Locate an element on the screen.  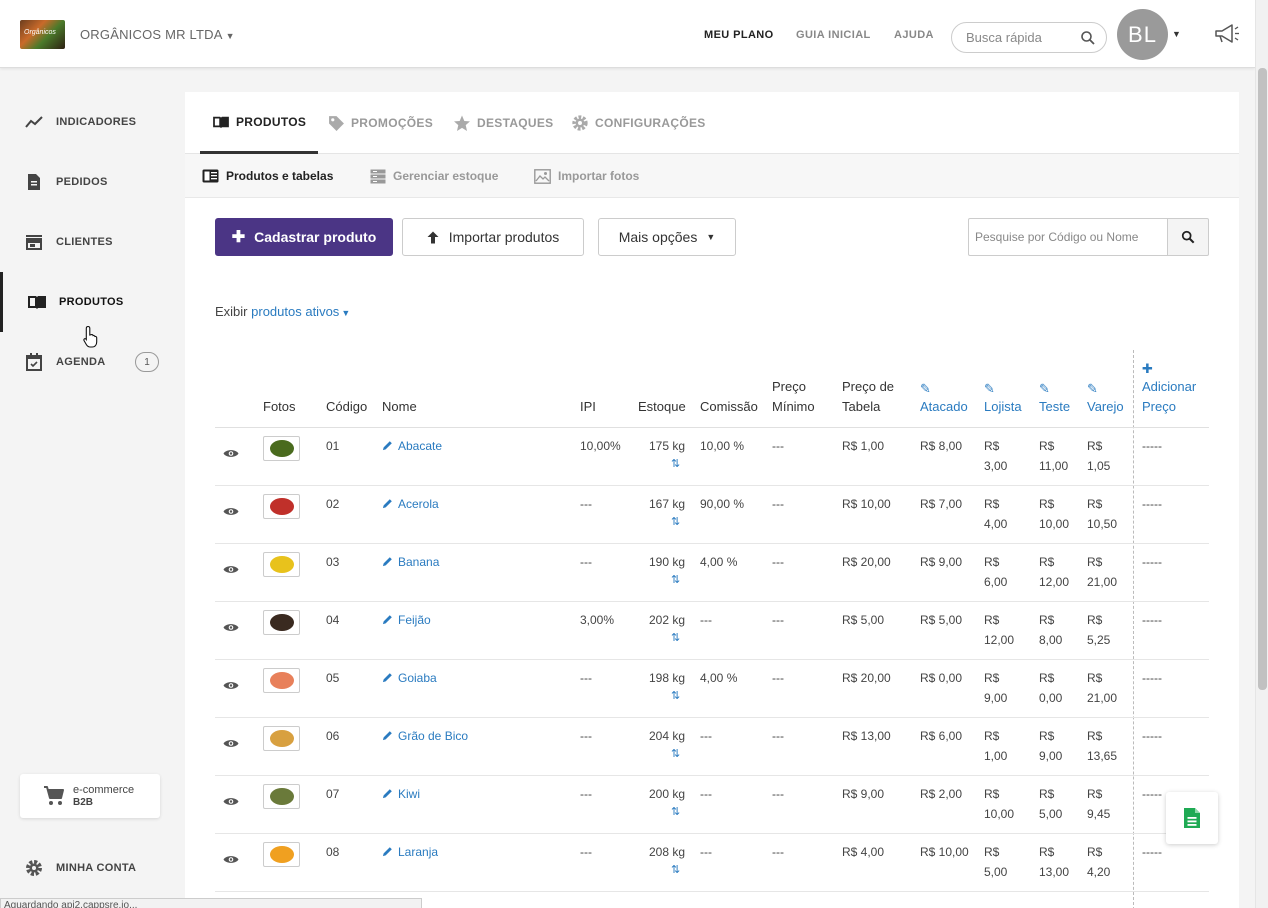
header-line: Preço is located at coordinates (1159, 406).